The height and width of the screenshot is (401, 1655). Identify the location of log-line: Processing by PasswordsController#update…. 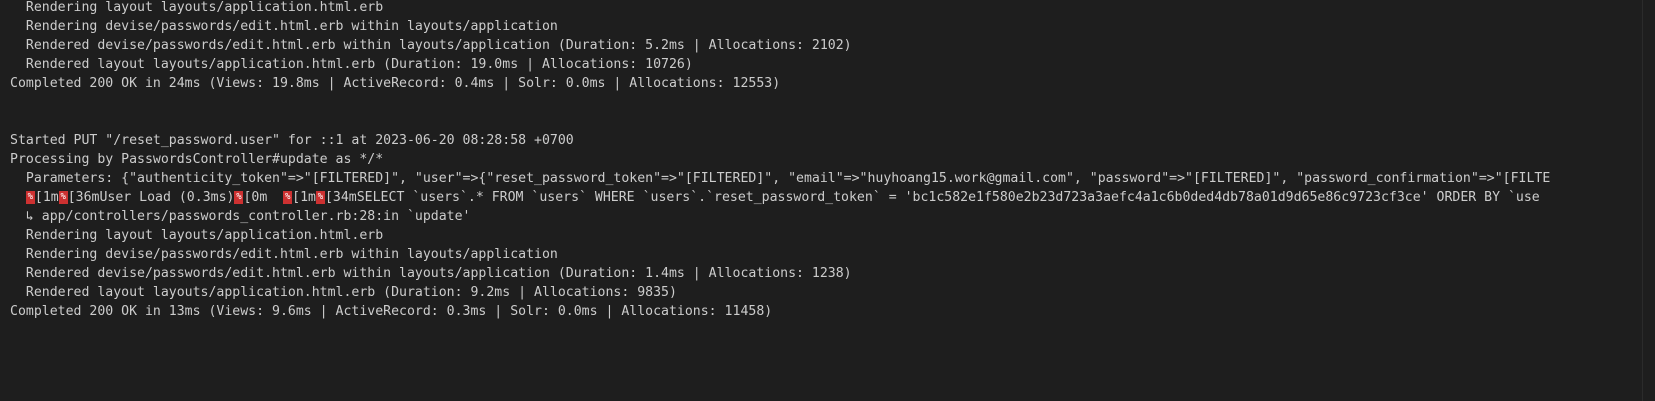
(197, 159).